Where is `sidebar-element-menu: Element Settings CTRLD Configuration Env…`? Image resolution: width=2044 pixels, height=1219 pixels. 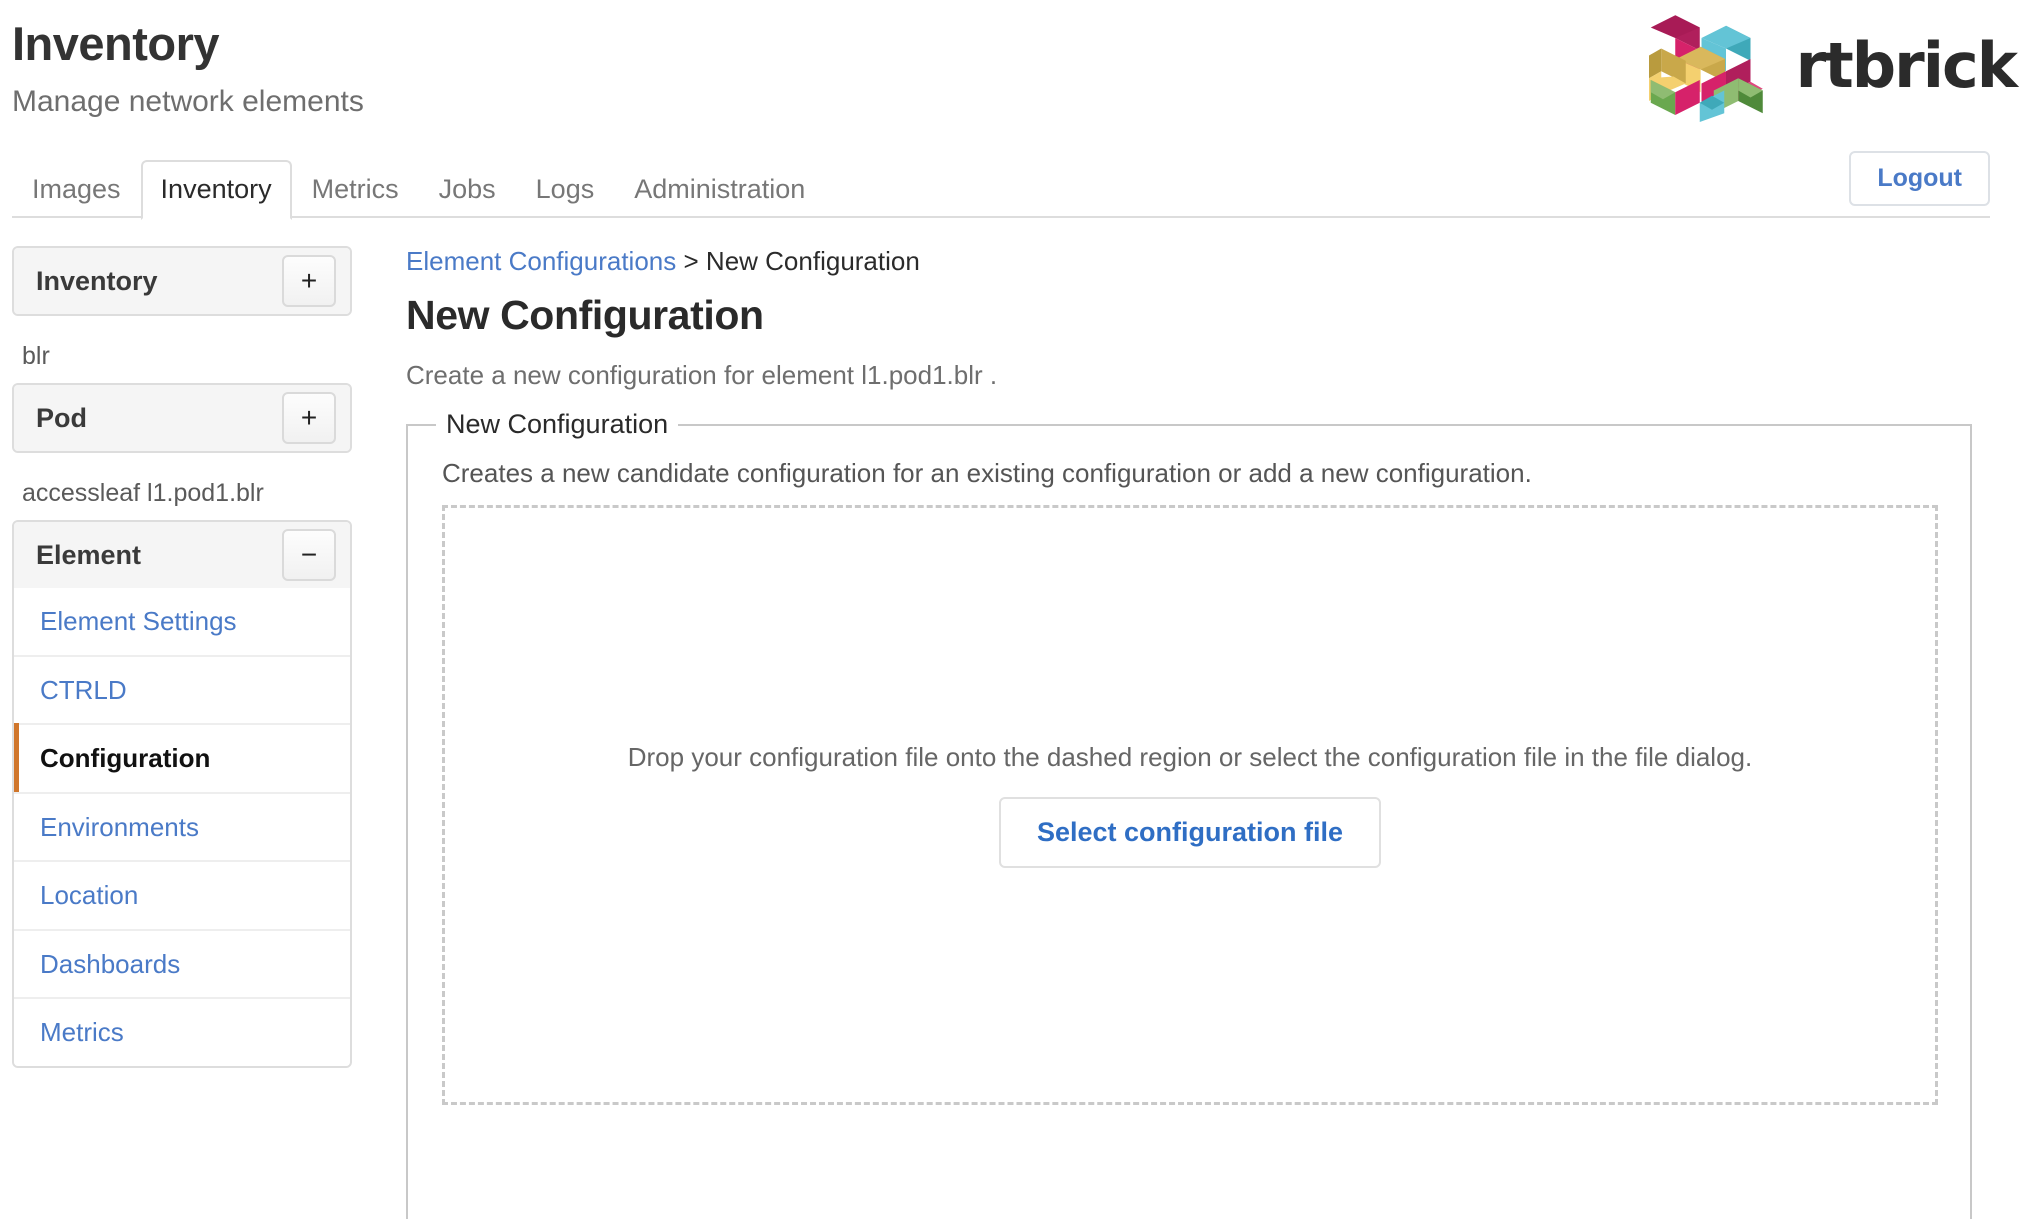
sidebar-element-menu: Element Settings CTRLD Configuration Env… is located at coordinates (182, 827).